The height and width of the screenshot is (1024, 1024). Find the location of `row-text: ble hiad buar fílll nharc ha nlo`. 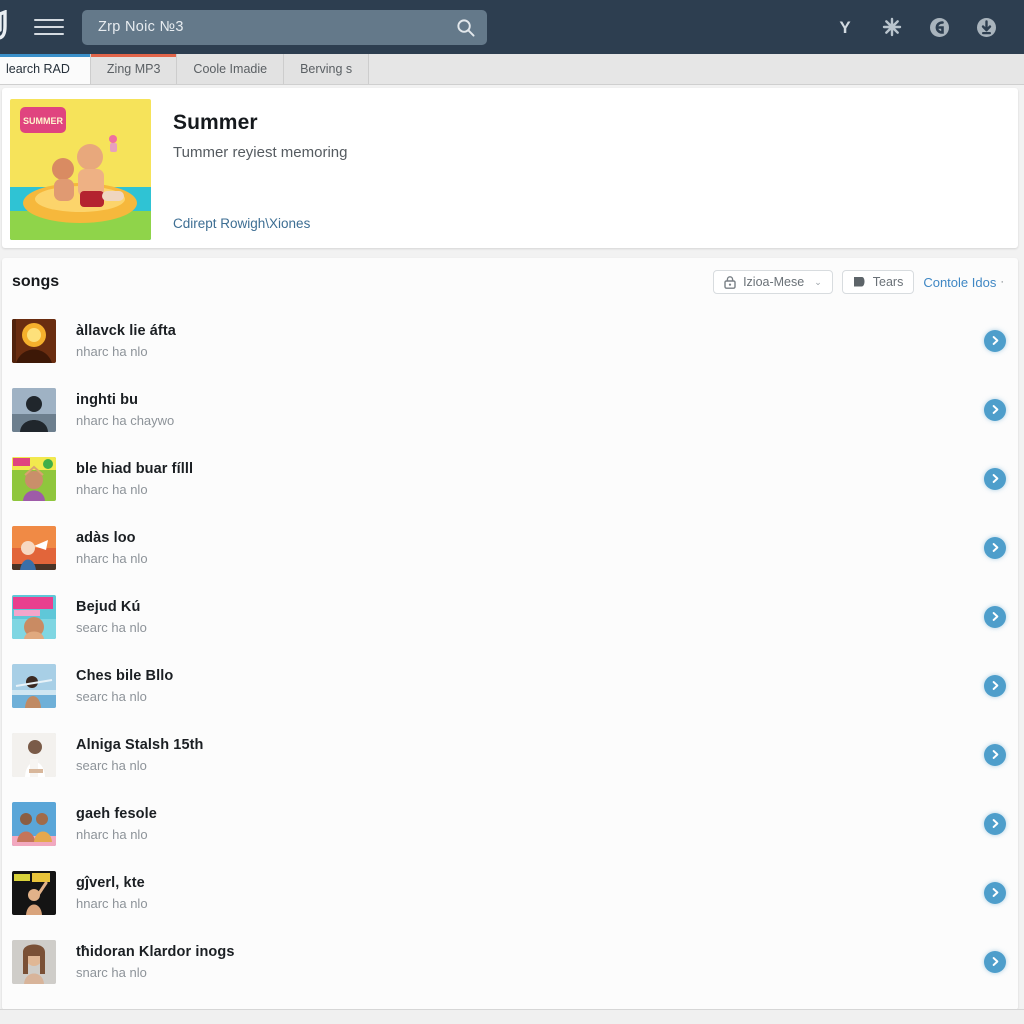

row-text: ble hiad buar fílll nharc ha nlo is located at coordinates (530, 479).